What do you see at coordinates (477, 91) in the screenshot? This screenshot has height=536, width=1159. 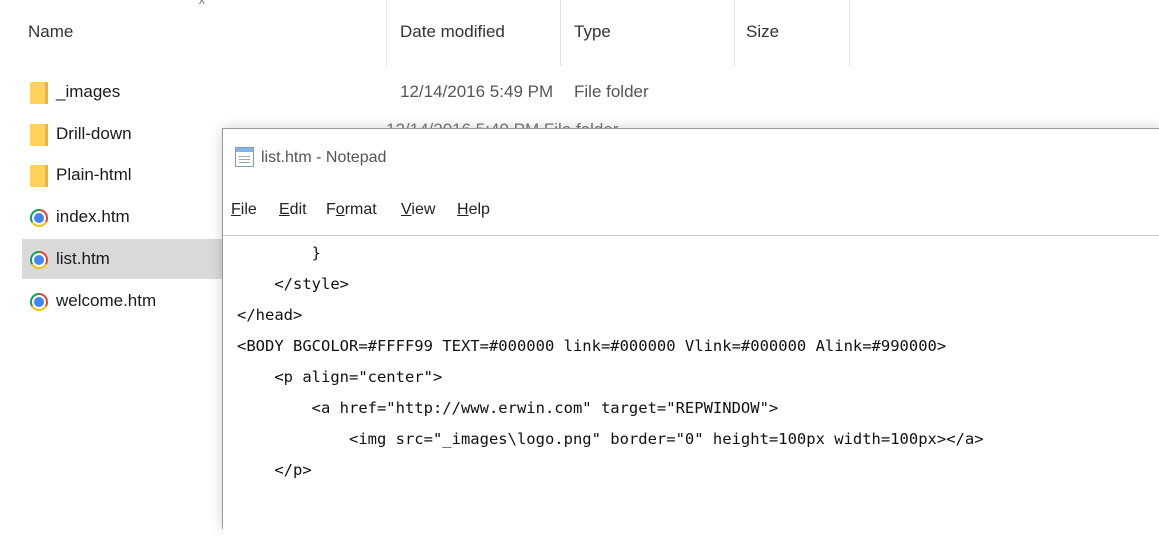 I see `date-modified-value: 12/14/2016 5:49 PM` at bounding box center [477, 91].